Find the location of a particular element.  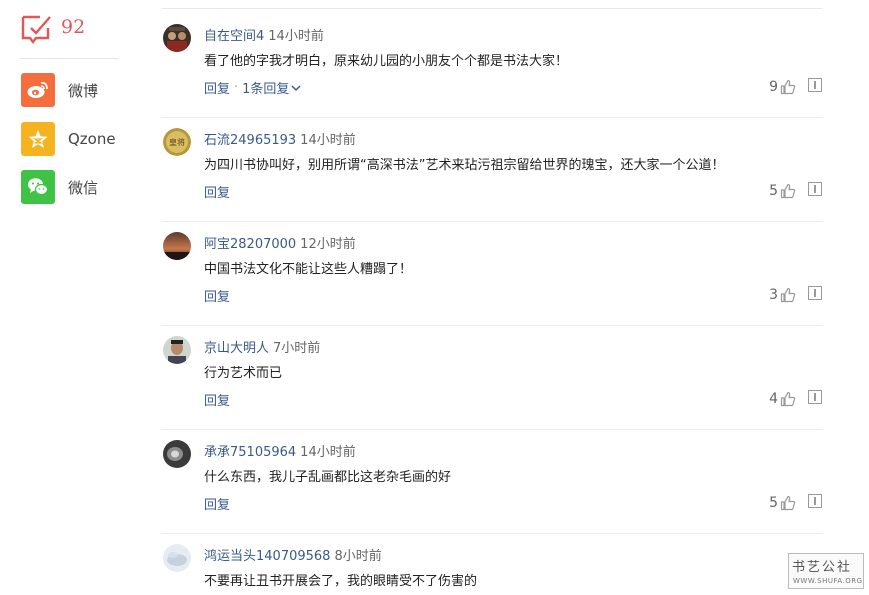

comment-username: 阿宝28207000 is located at coordinates (250, 244).